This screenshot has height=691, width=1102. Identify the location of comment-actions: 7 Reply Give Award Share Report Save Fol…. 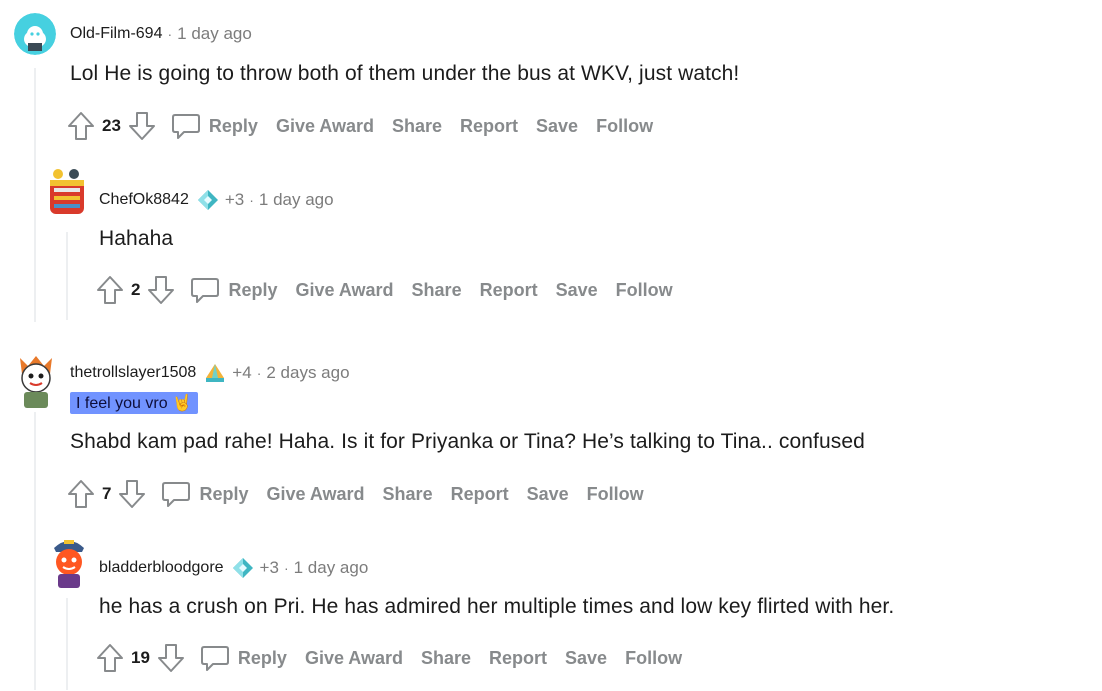
(355, 494).